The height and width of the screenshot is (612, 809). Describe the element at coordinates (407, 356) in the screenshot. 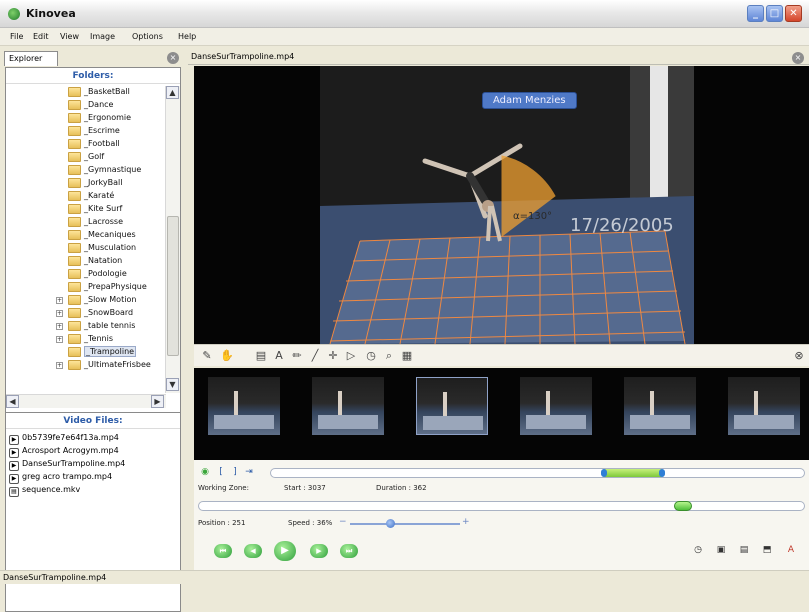

I see `color-profile-icon: ▦` at that location.